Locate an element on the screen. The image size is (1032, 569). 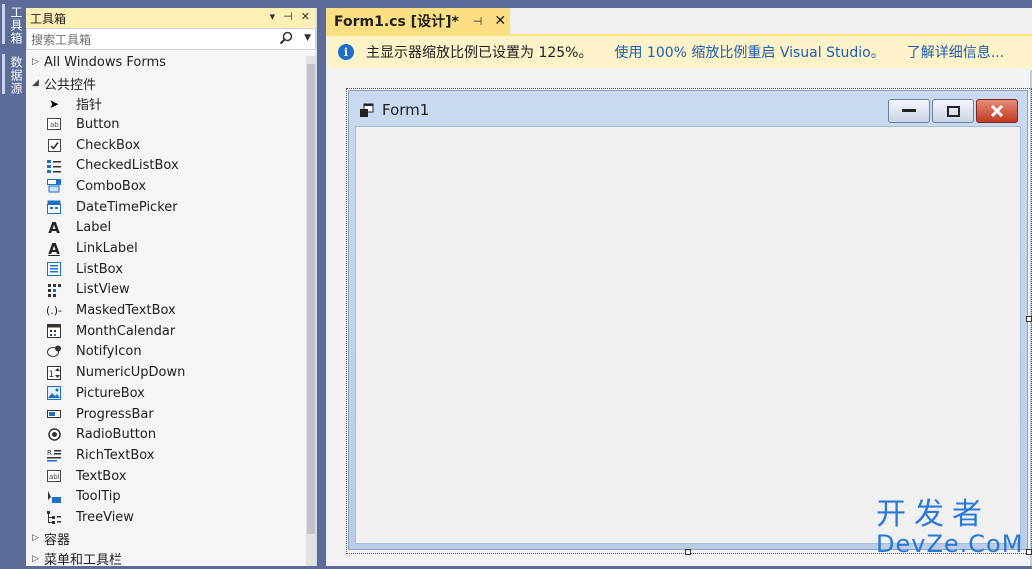
item-label: ToolTip is located at coordinates (98, 496).